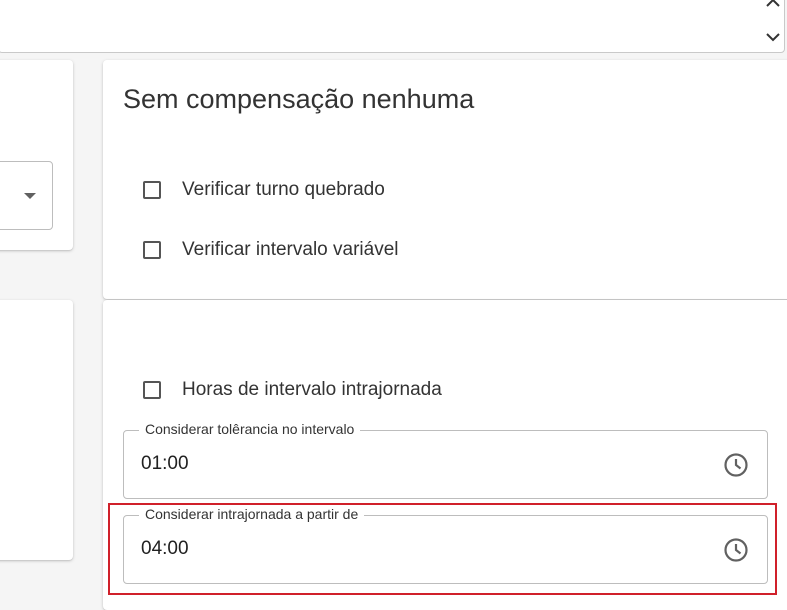  What do you see at coordinates (299, 99) in the screenshot?
I see `compensation-title: Sem compensação nenhuma` at bounding box center [299, 99].